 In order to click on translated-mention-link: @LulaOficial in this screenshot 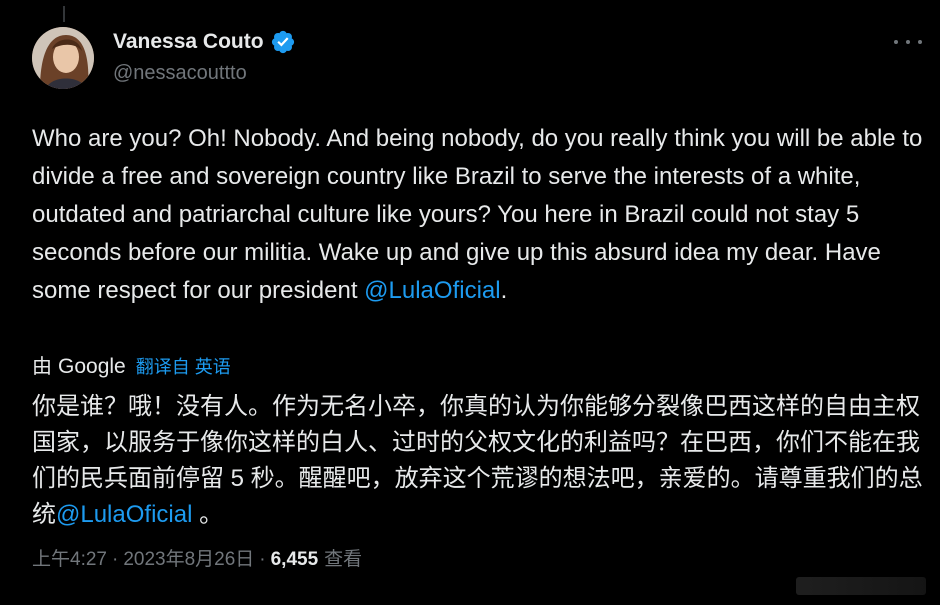, I will do `click(124, 514)`.